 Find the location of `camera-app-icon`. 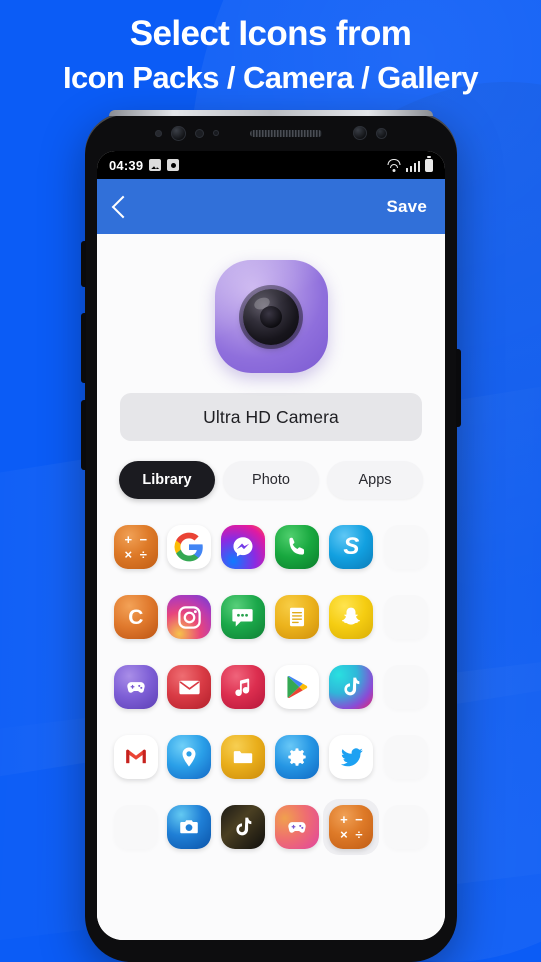

camera-app-icon is located at coordinates (189, 827).